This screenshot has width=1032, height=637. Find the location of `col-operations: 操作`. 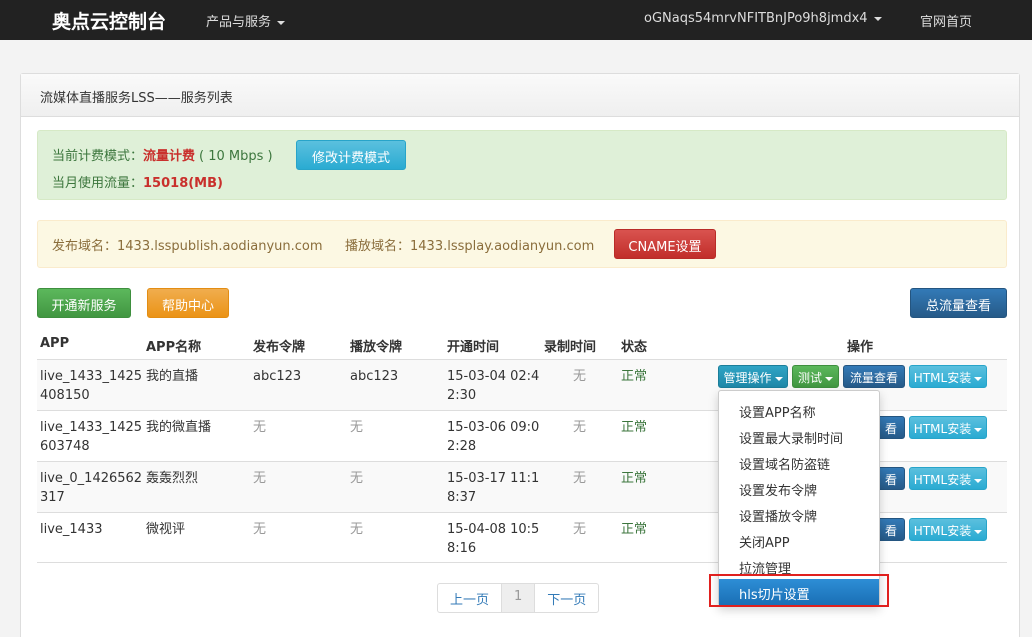

col-operations: 操作 is located at coordinates (860, 347).